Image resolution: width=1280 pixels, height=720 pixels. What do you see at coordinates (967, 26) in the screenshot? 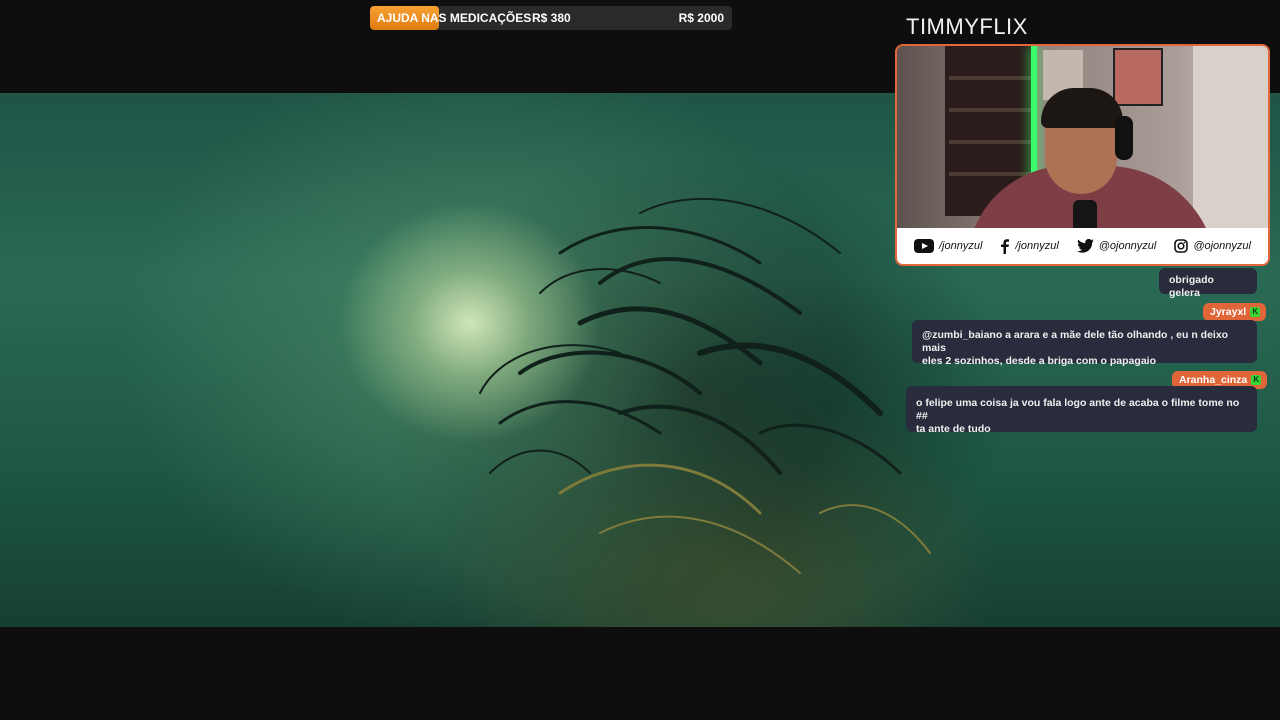
I see `channel-name: TIMMYFLIX` at bounding box center [967, 26].